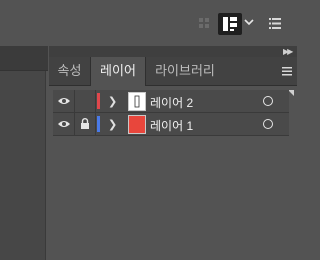 The image size is (320, 260). Describe the element at coordinates (23, 165) in the screenshot. I see `document-canvas` at that location.